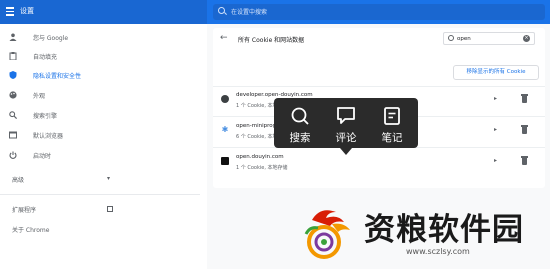 This screenshot has width=550, height=269. I want to click on watermark: 资粮软件园 www.sczlsy.com, so click(423, 233).